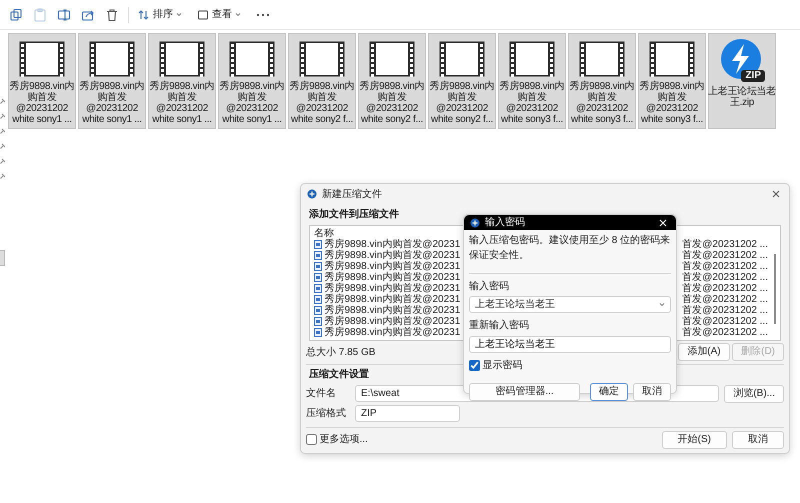 Image resolution: width=800 pixels, height=503 pixels. Describe the element at coordinates (407, 413) in the screenshot. I see `format-select: ZIP` at that location.